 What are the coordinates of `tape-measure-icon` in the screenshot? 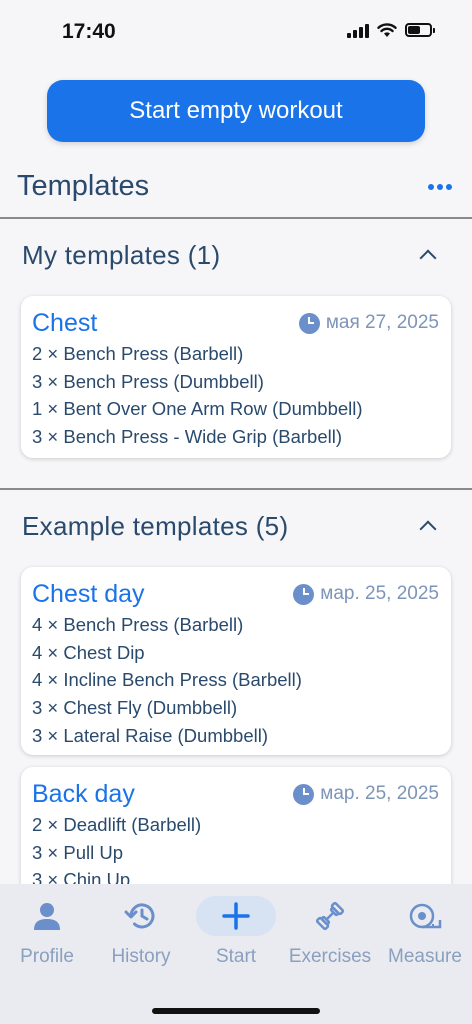 It's located at (425, 916).